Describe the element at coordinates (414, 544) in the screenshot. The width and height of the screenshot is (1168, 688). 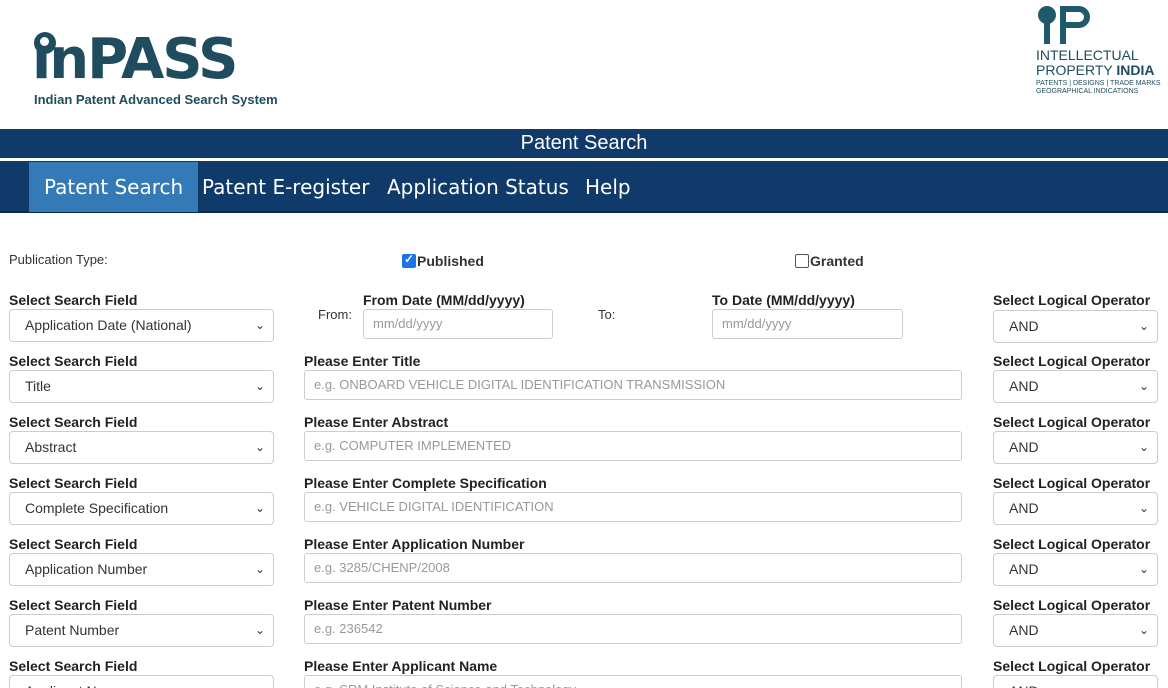
I see `search-input-label: Please Enter Application Number` at that location.